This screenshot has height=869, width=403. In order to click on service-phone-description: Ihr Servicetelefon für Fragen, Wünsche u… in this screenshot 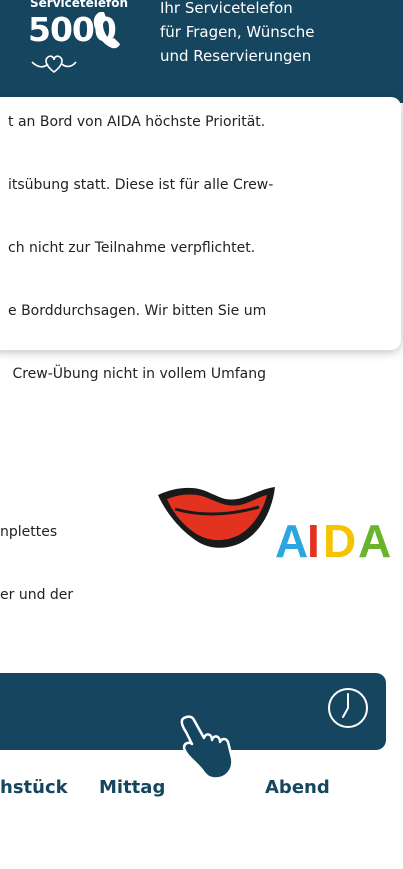, I will do `click(280, 34)`.